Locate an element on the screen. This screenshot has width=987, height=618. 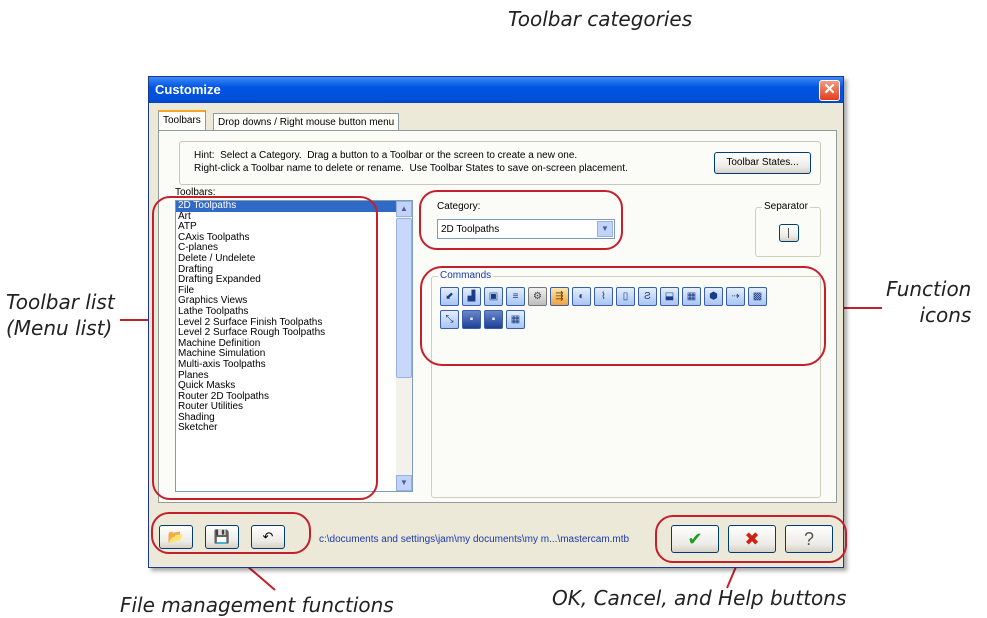
separator-button is located at coordinates (789, 233).